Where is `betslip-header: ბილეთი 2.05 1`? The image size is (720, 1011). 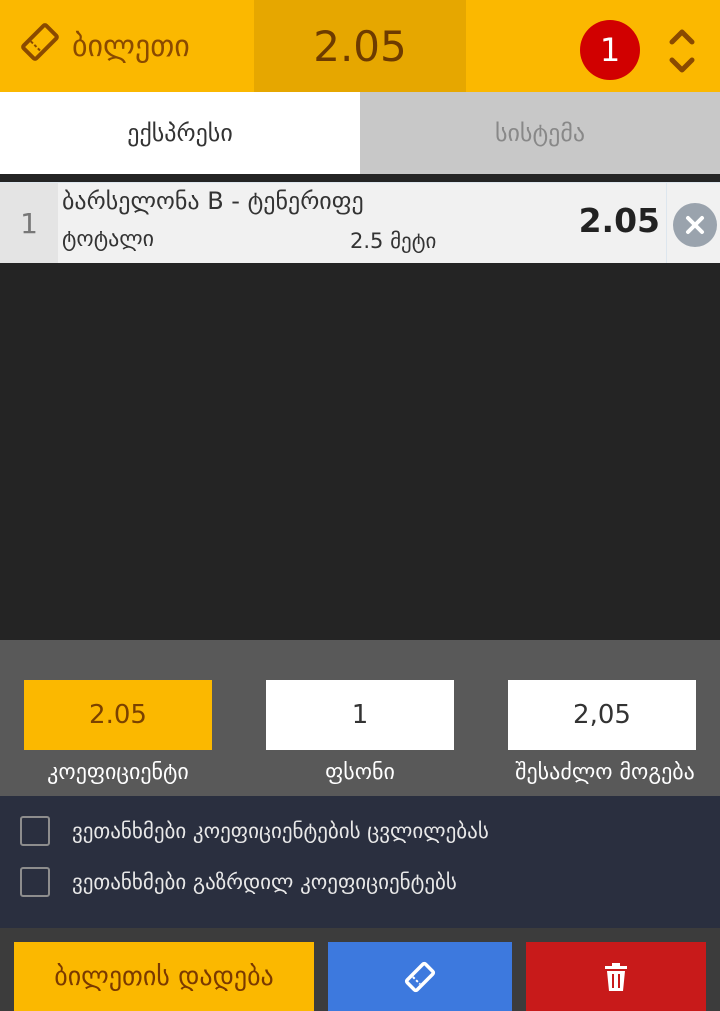 betslip-header: ბილეთი 2.05 1 is located at coordinates (360, 46).